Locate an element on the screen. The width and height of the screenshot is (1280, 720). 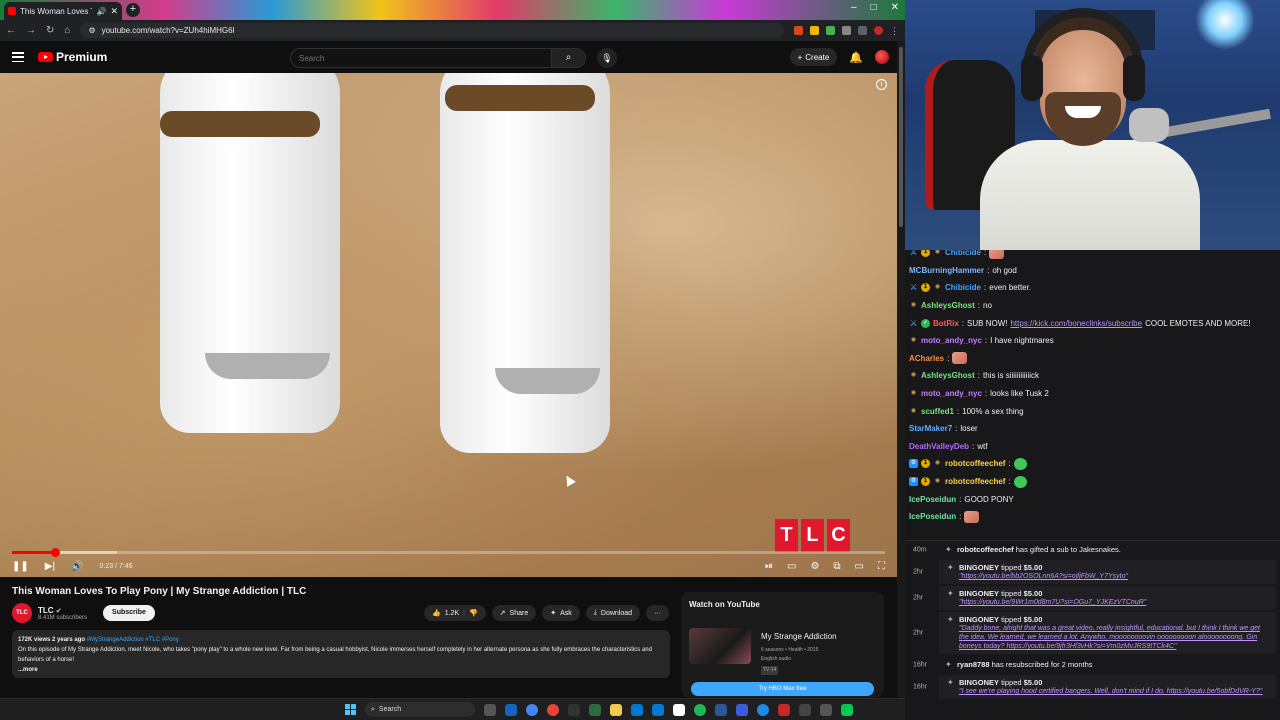
omnibox: ⚙ youtube.com/watch?v=ZUh4hiMHG6I is located at coordinates (432, 30).